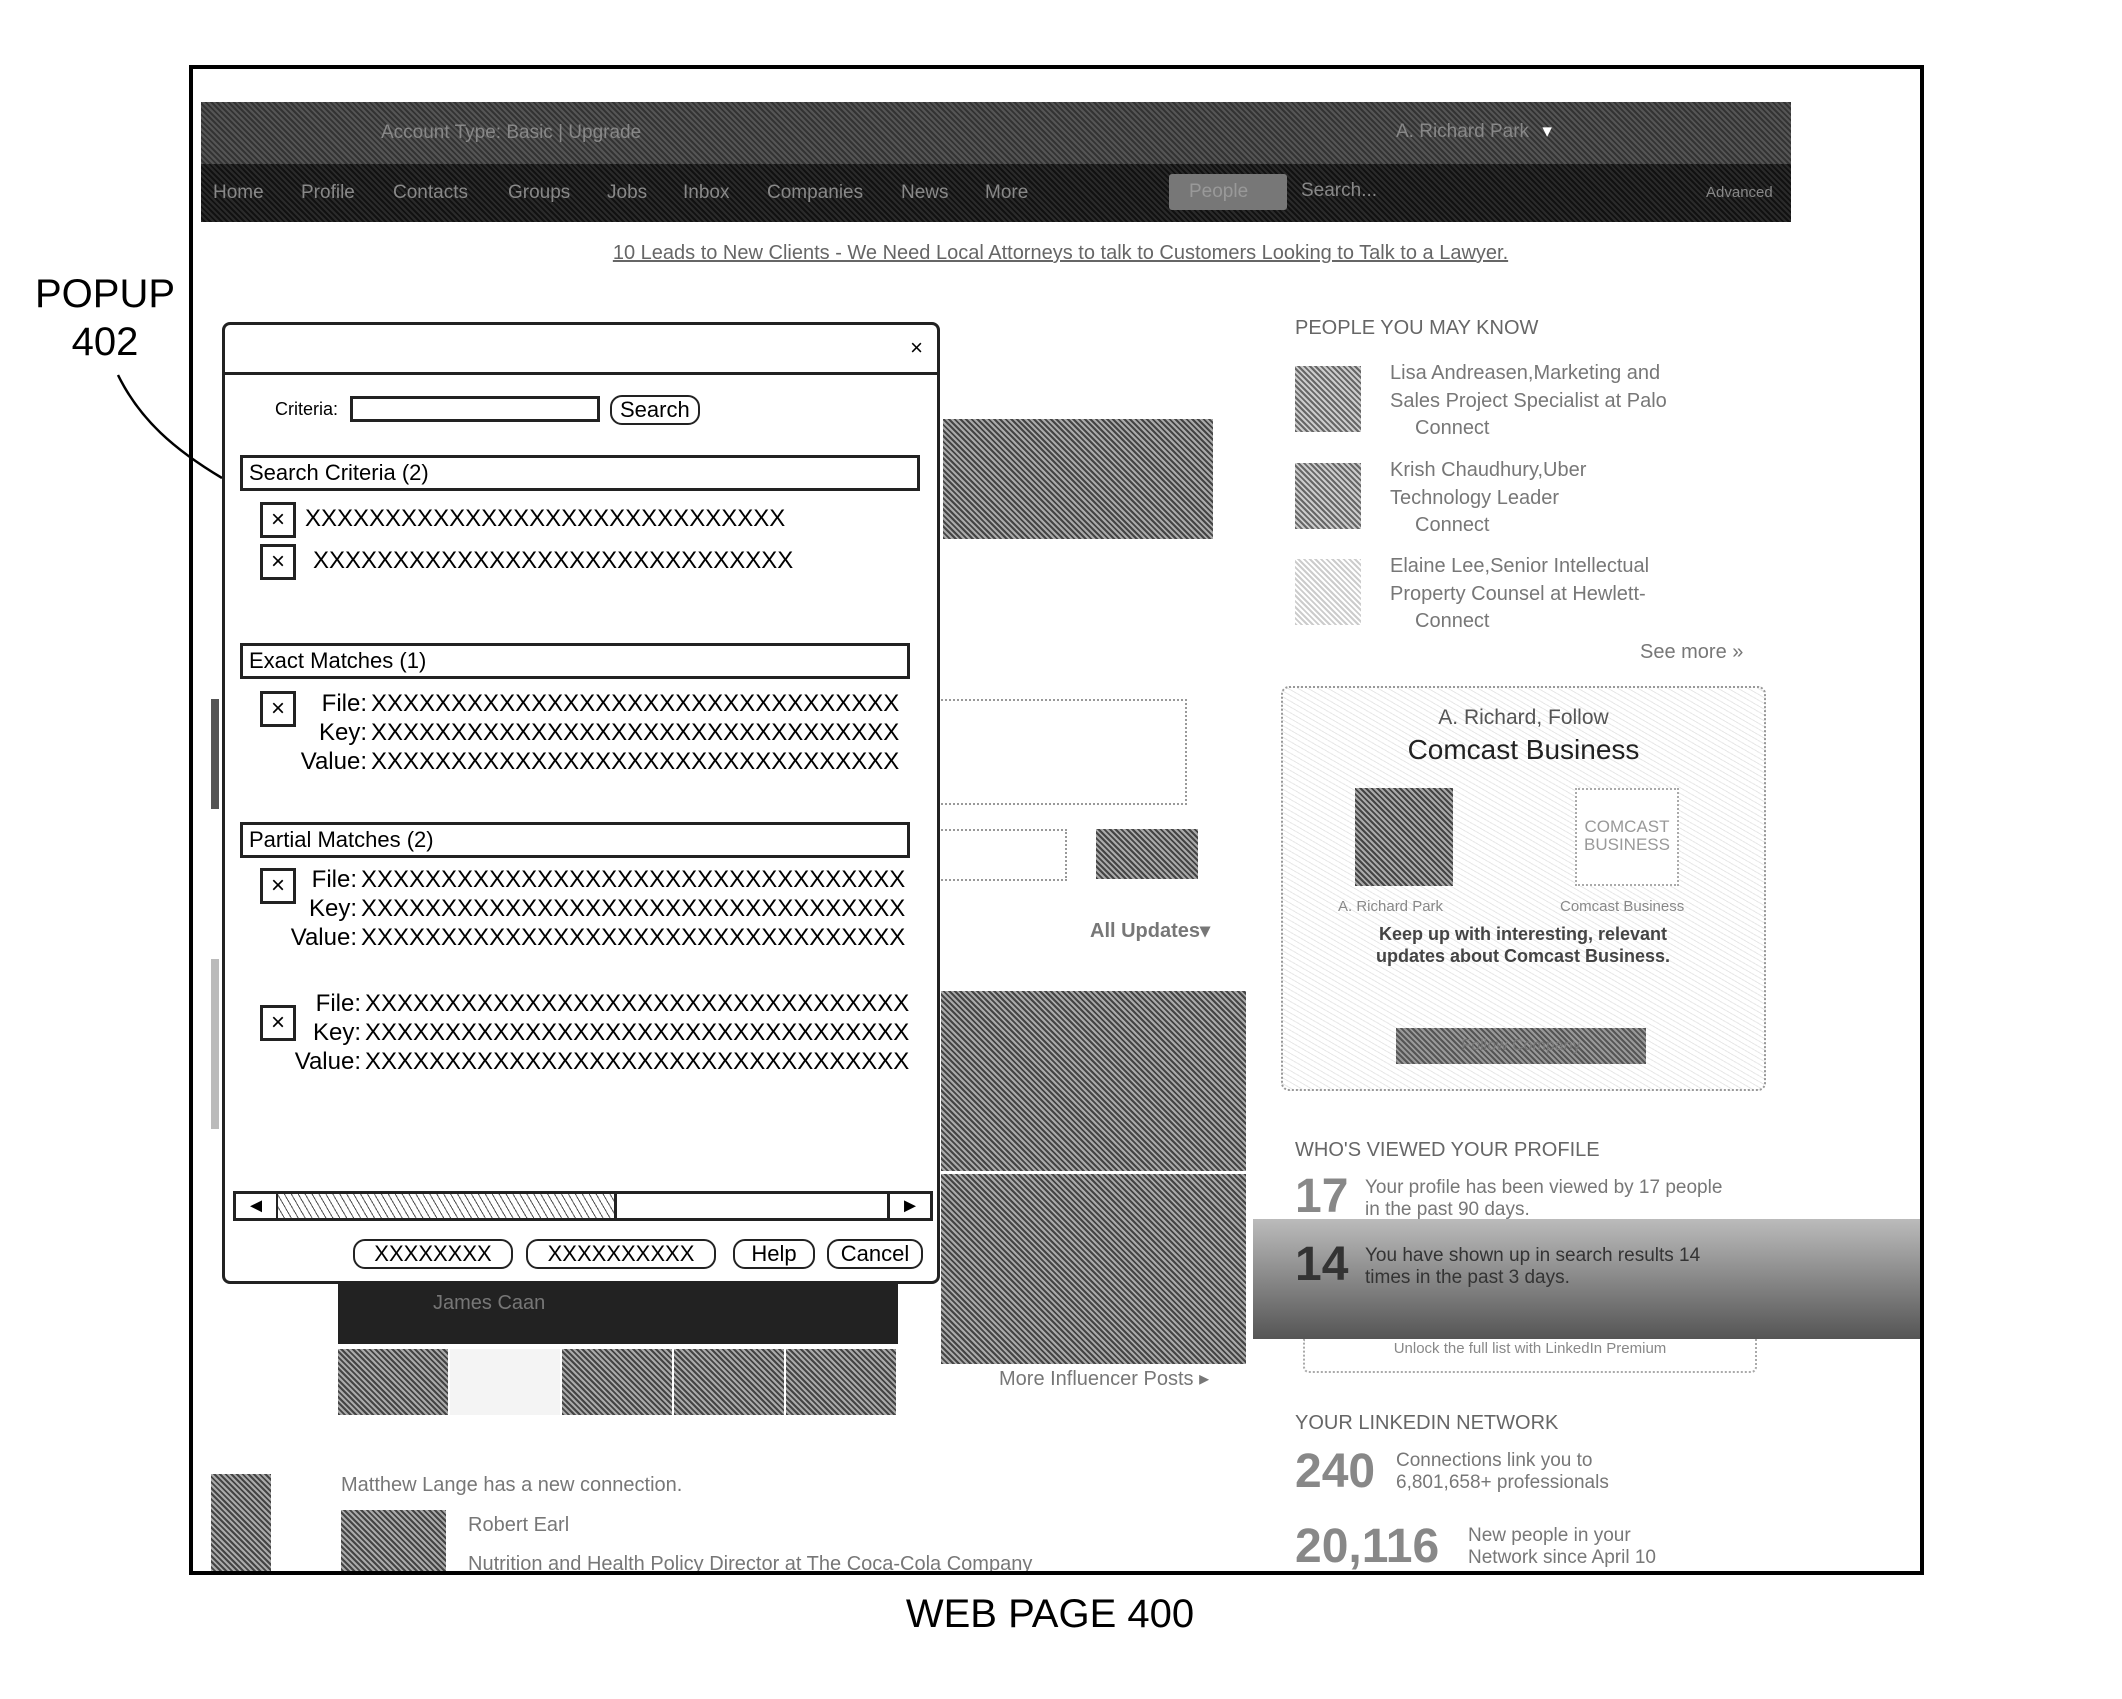 The height and width of the screenshot is (1699, 2122). Describe the element at coordinates (1427, 1423) in the screenshot. I see `network-heading: YOUR LINKEDIN NETWORK` at that location.